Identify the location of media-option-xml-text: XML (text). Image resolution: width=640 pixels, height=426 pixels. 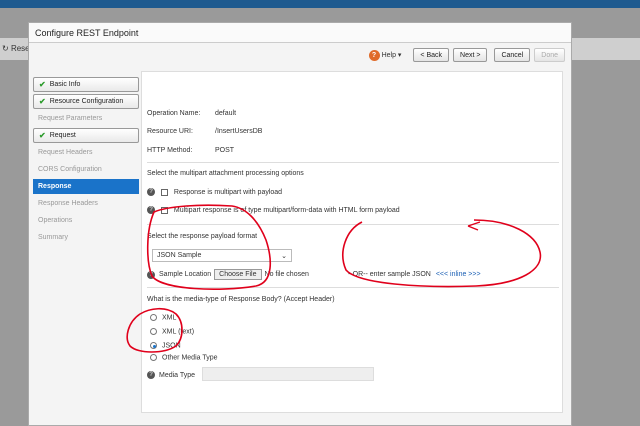
(172, 331).